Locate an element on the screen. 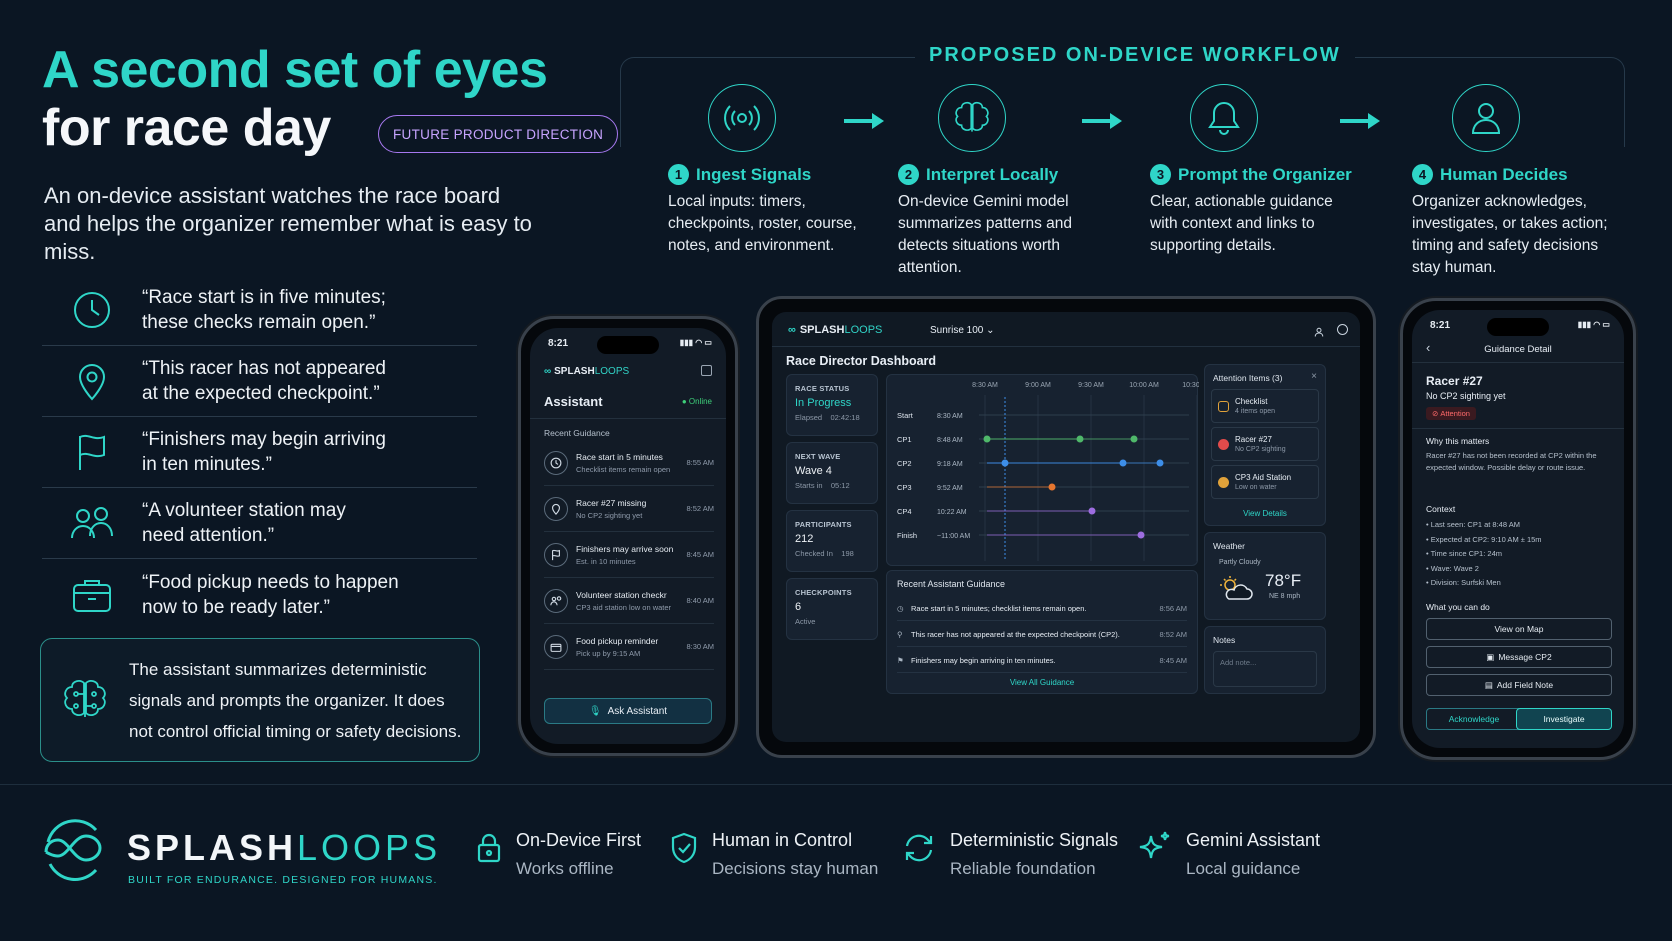  stat-label: CHECKPOINTS is located at coordinates (823, 592).